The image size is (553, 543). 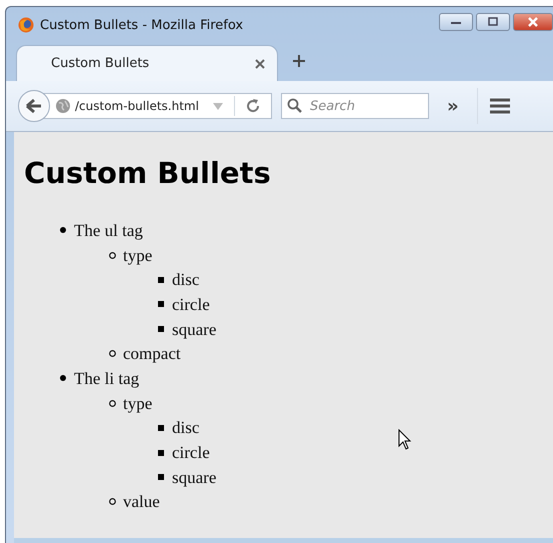 I want to click on list-item-text: The li tag, so click(x=107, y=378).